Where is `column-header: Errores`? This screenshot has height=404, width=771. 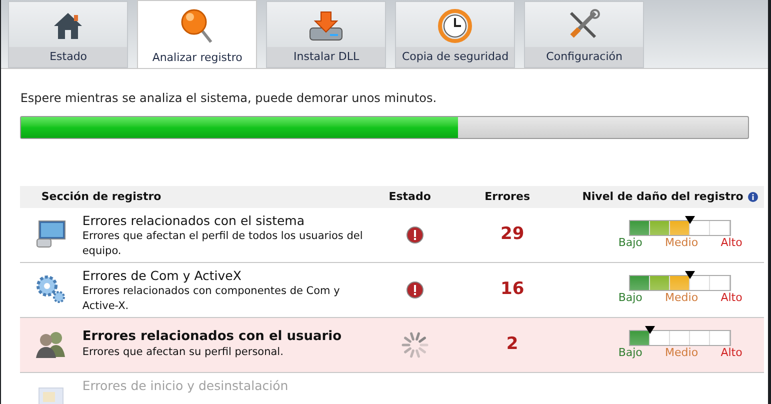
column-header: Errores is located at coordinates (507, 196).